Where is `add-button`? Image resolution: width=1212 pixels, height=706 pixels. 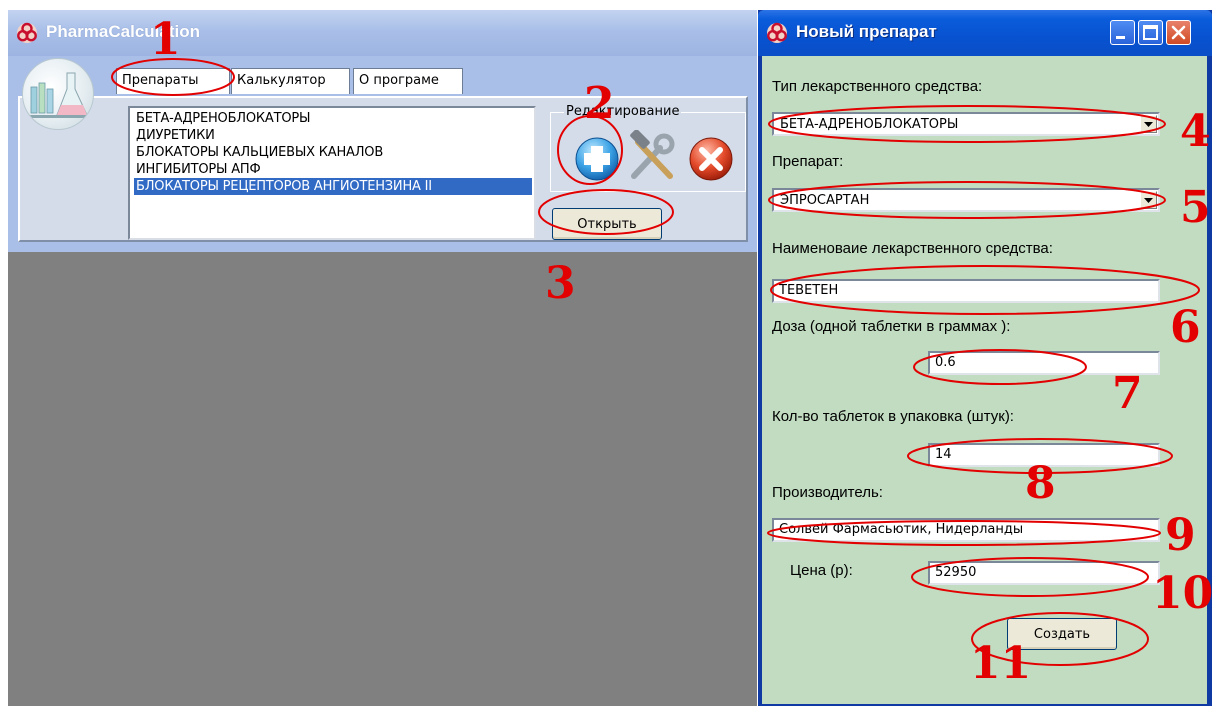
add-button is located at coordinates (597, 158).